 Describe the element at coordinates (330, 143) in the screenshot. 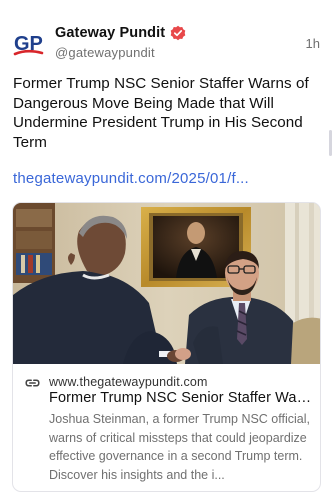

I see `scrollbar-thumb` at that location.